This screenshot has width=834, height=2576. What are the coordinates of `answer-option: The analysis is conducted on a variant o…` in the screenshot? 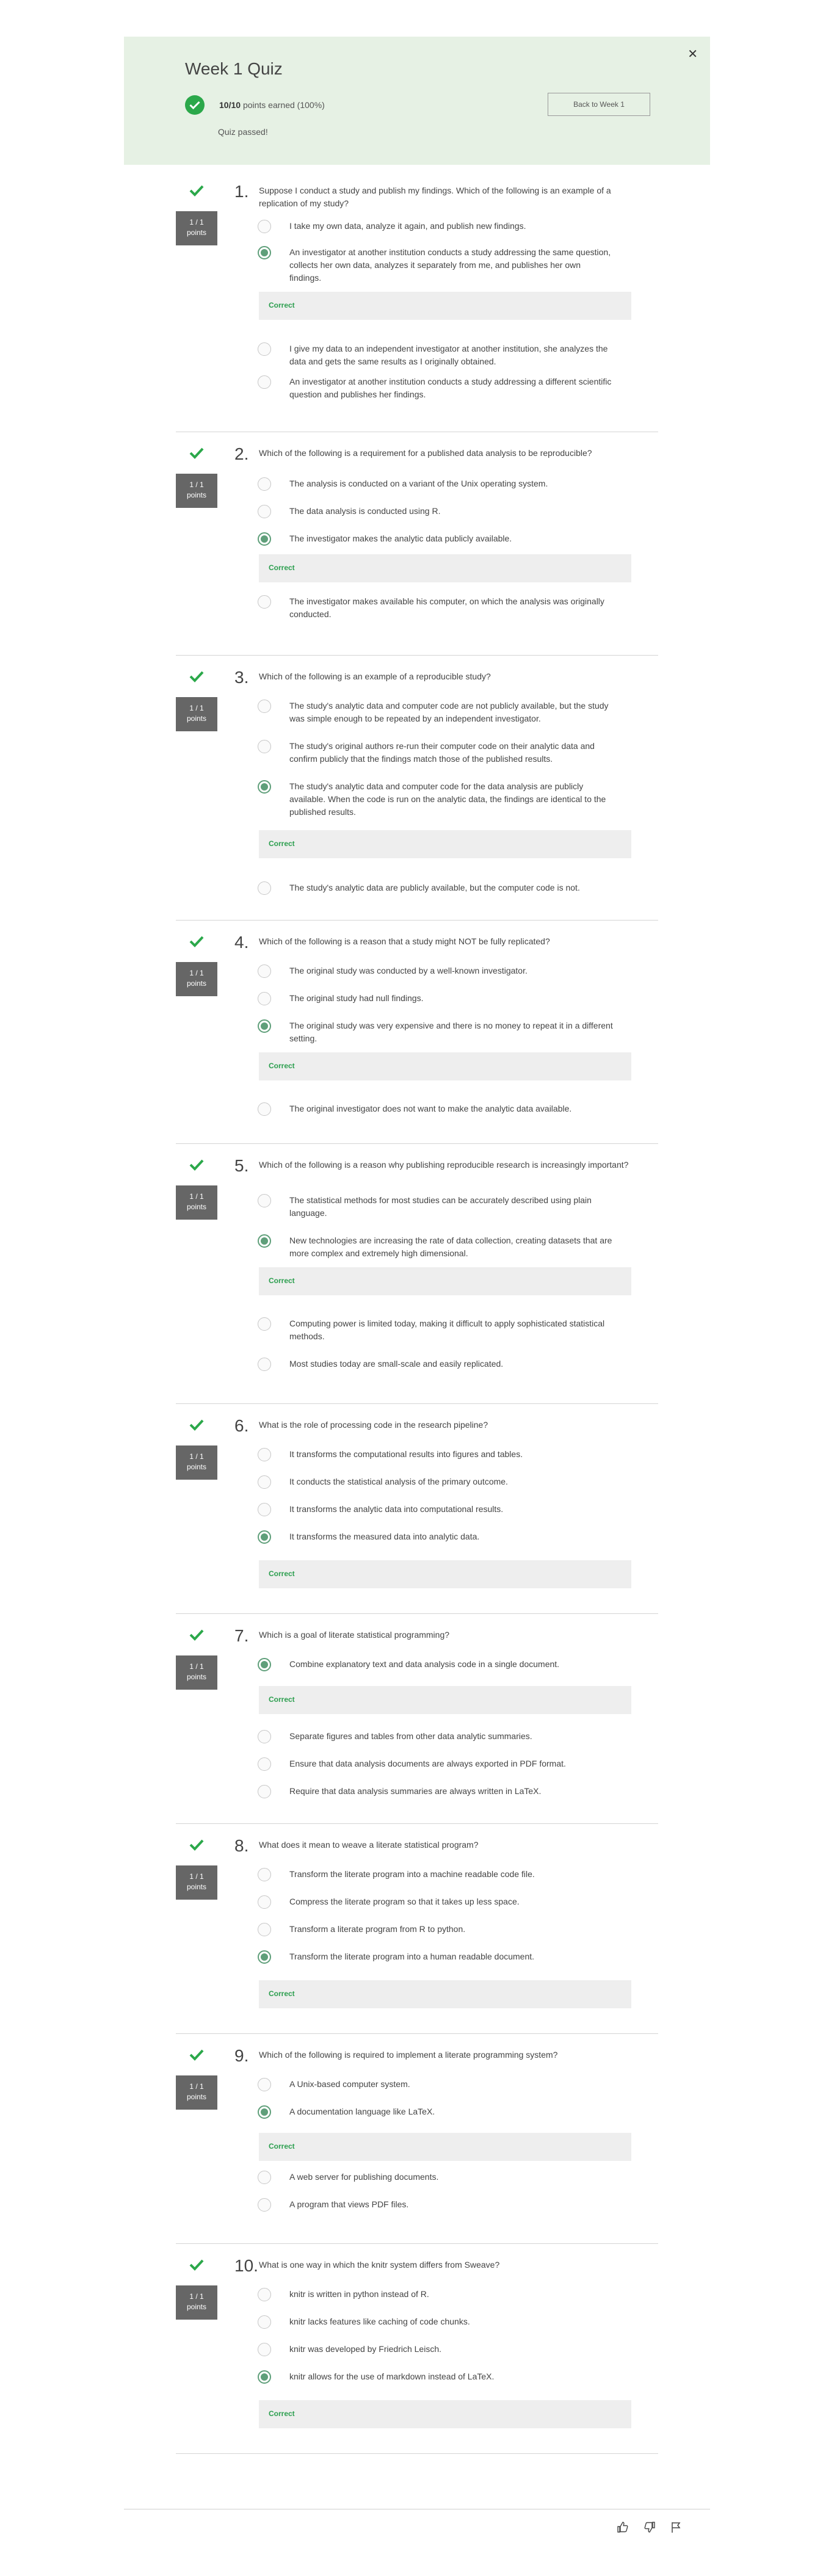 It's located at (435, 484).